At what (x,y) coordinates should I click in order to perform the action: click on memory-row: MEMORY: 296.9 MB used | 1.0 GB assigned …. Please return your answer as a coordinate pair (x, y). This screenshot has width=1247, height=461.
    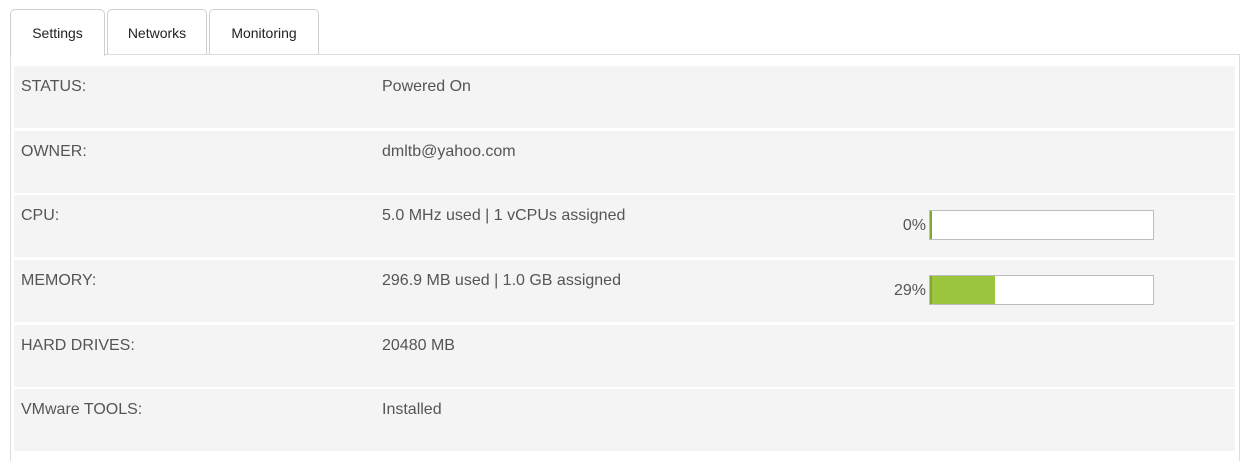
    Looking at the image, I should click on (624, 291).